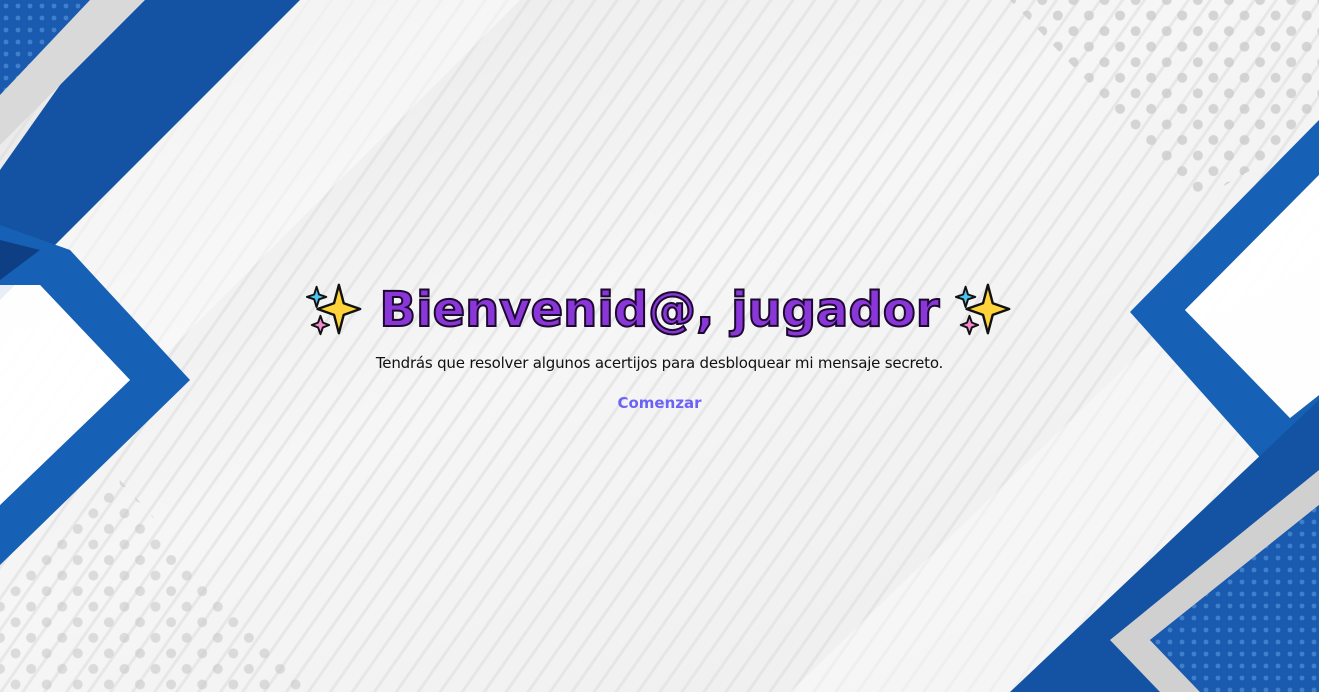  Describe the element at coordinates (659, 403) in the screenshot. I see `start-link: Comenzar` at that location.